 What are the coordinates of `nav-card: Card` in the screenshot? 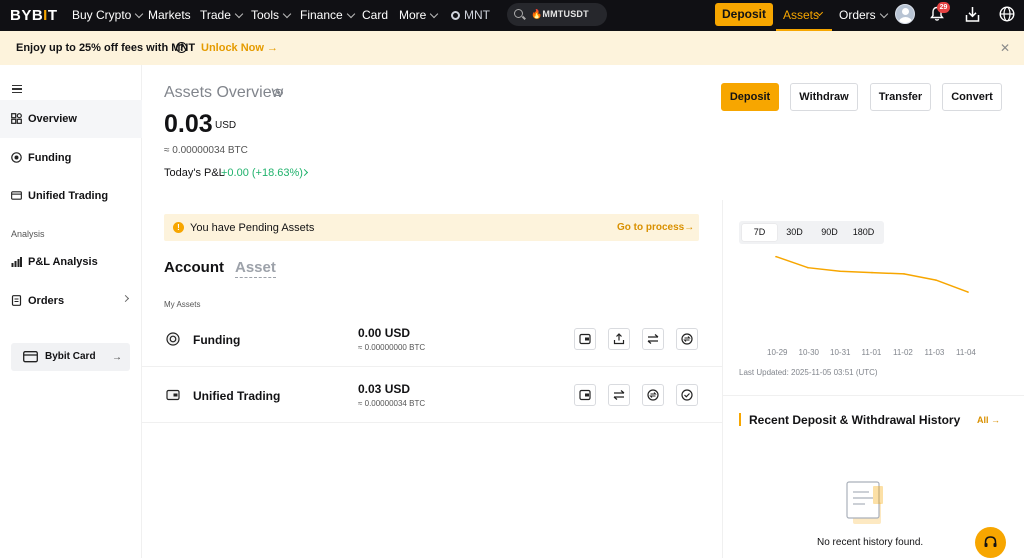 It's located at (375, 15).